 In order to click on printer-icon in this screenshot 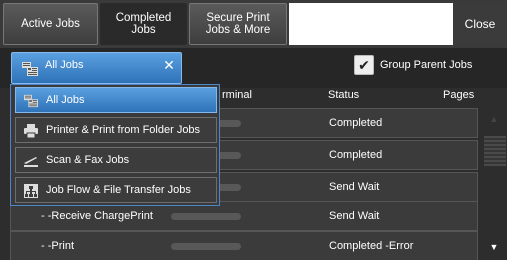, I will do `click(31, 131)`.